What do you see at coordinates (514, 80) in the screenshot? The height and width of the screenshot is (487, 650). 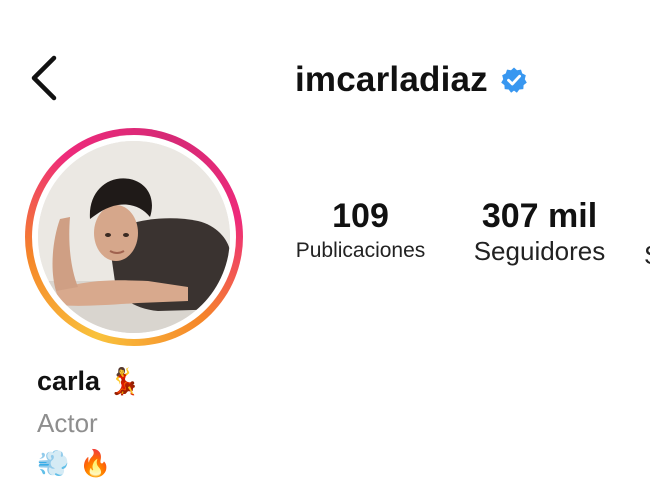 I see `verified-badge-icon` at bounding box center [514, 80].